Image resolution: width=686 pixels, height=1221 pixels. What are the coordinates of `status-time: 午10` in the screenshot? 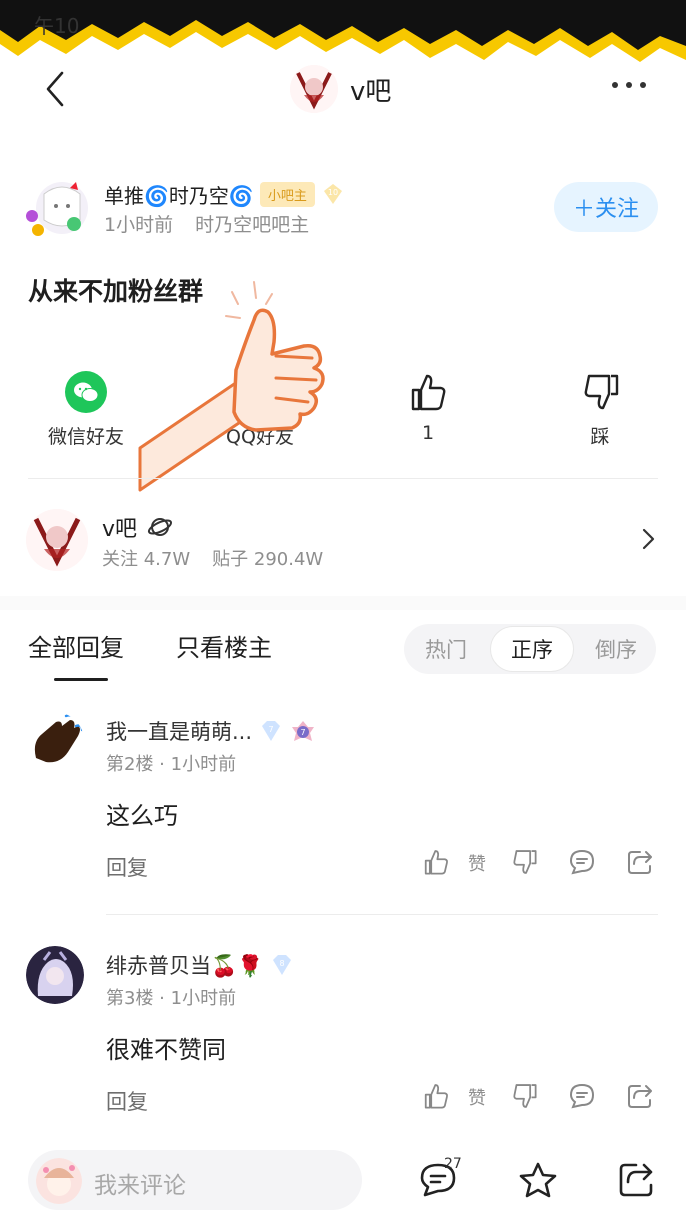 It's located at (57, 26).